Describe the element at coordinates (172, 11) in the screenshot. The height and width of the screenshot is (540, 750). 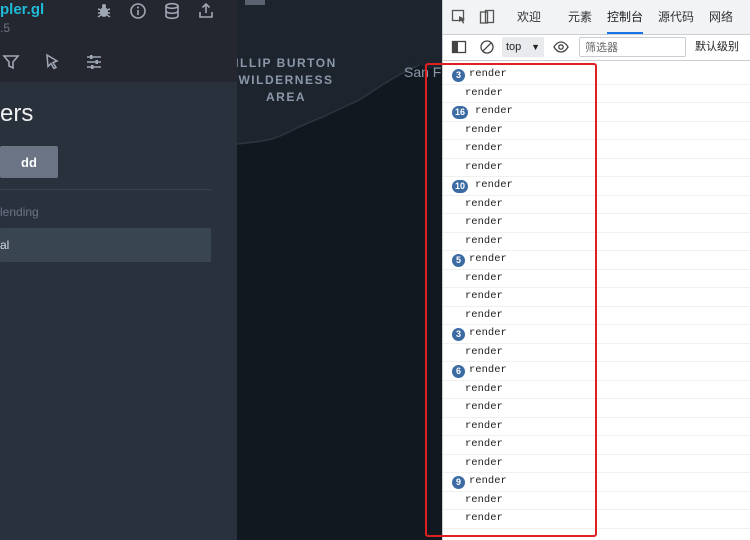
I see `database-icon` at that location.